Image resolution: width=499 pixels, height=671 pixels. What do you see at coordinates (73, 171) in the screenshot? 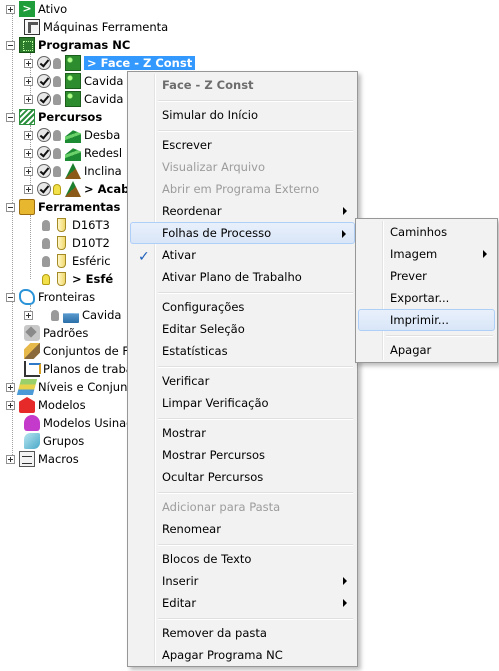
I see `tree-item-toolpath-inclinado: Inclina` at bounding box center [73, 171].